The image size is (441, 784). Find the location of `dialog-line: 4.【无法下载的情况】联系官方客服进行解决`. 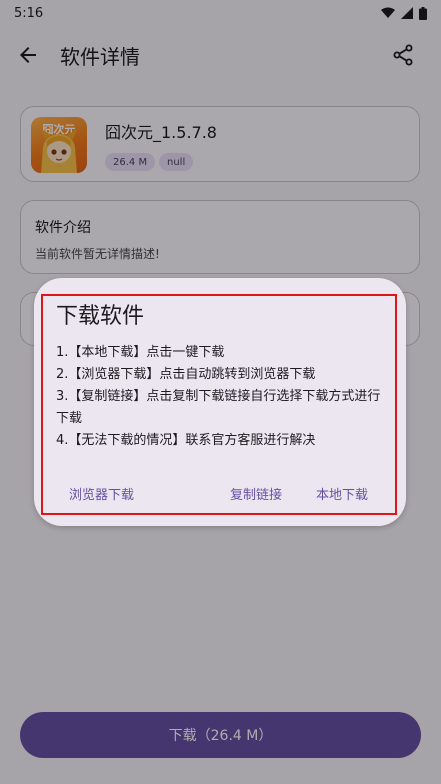

dialog-line: 4.【无法下载的情况】联系官方客服进行解决 is located at coordinates (186, 440).